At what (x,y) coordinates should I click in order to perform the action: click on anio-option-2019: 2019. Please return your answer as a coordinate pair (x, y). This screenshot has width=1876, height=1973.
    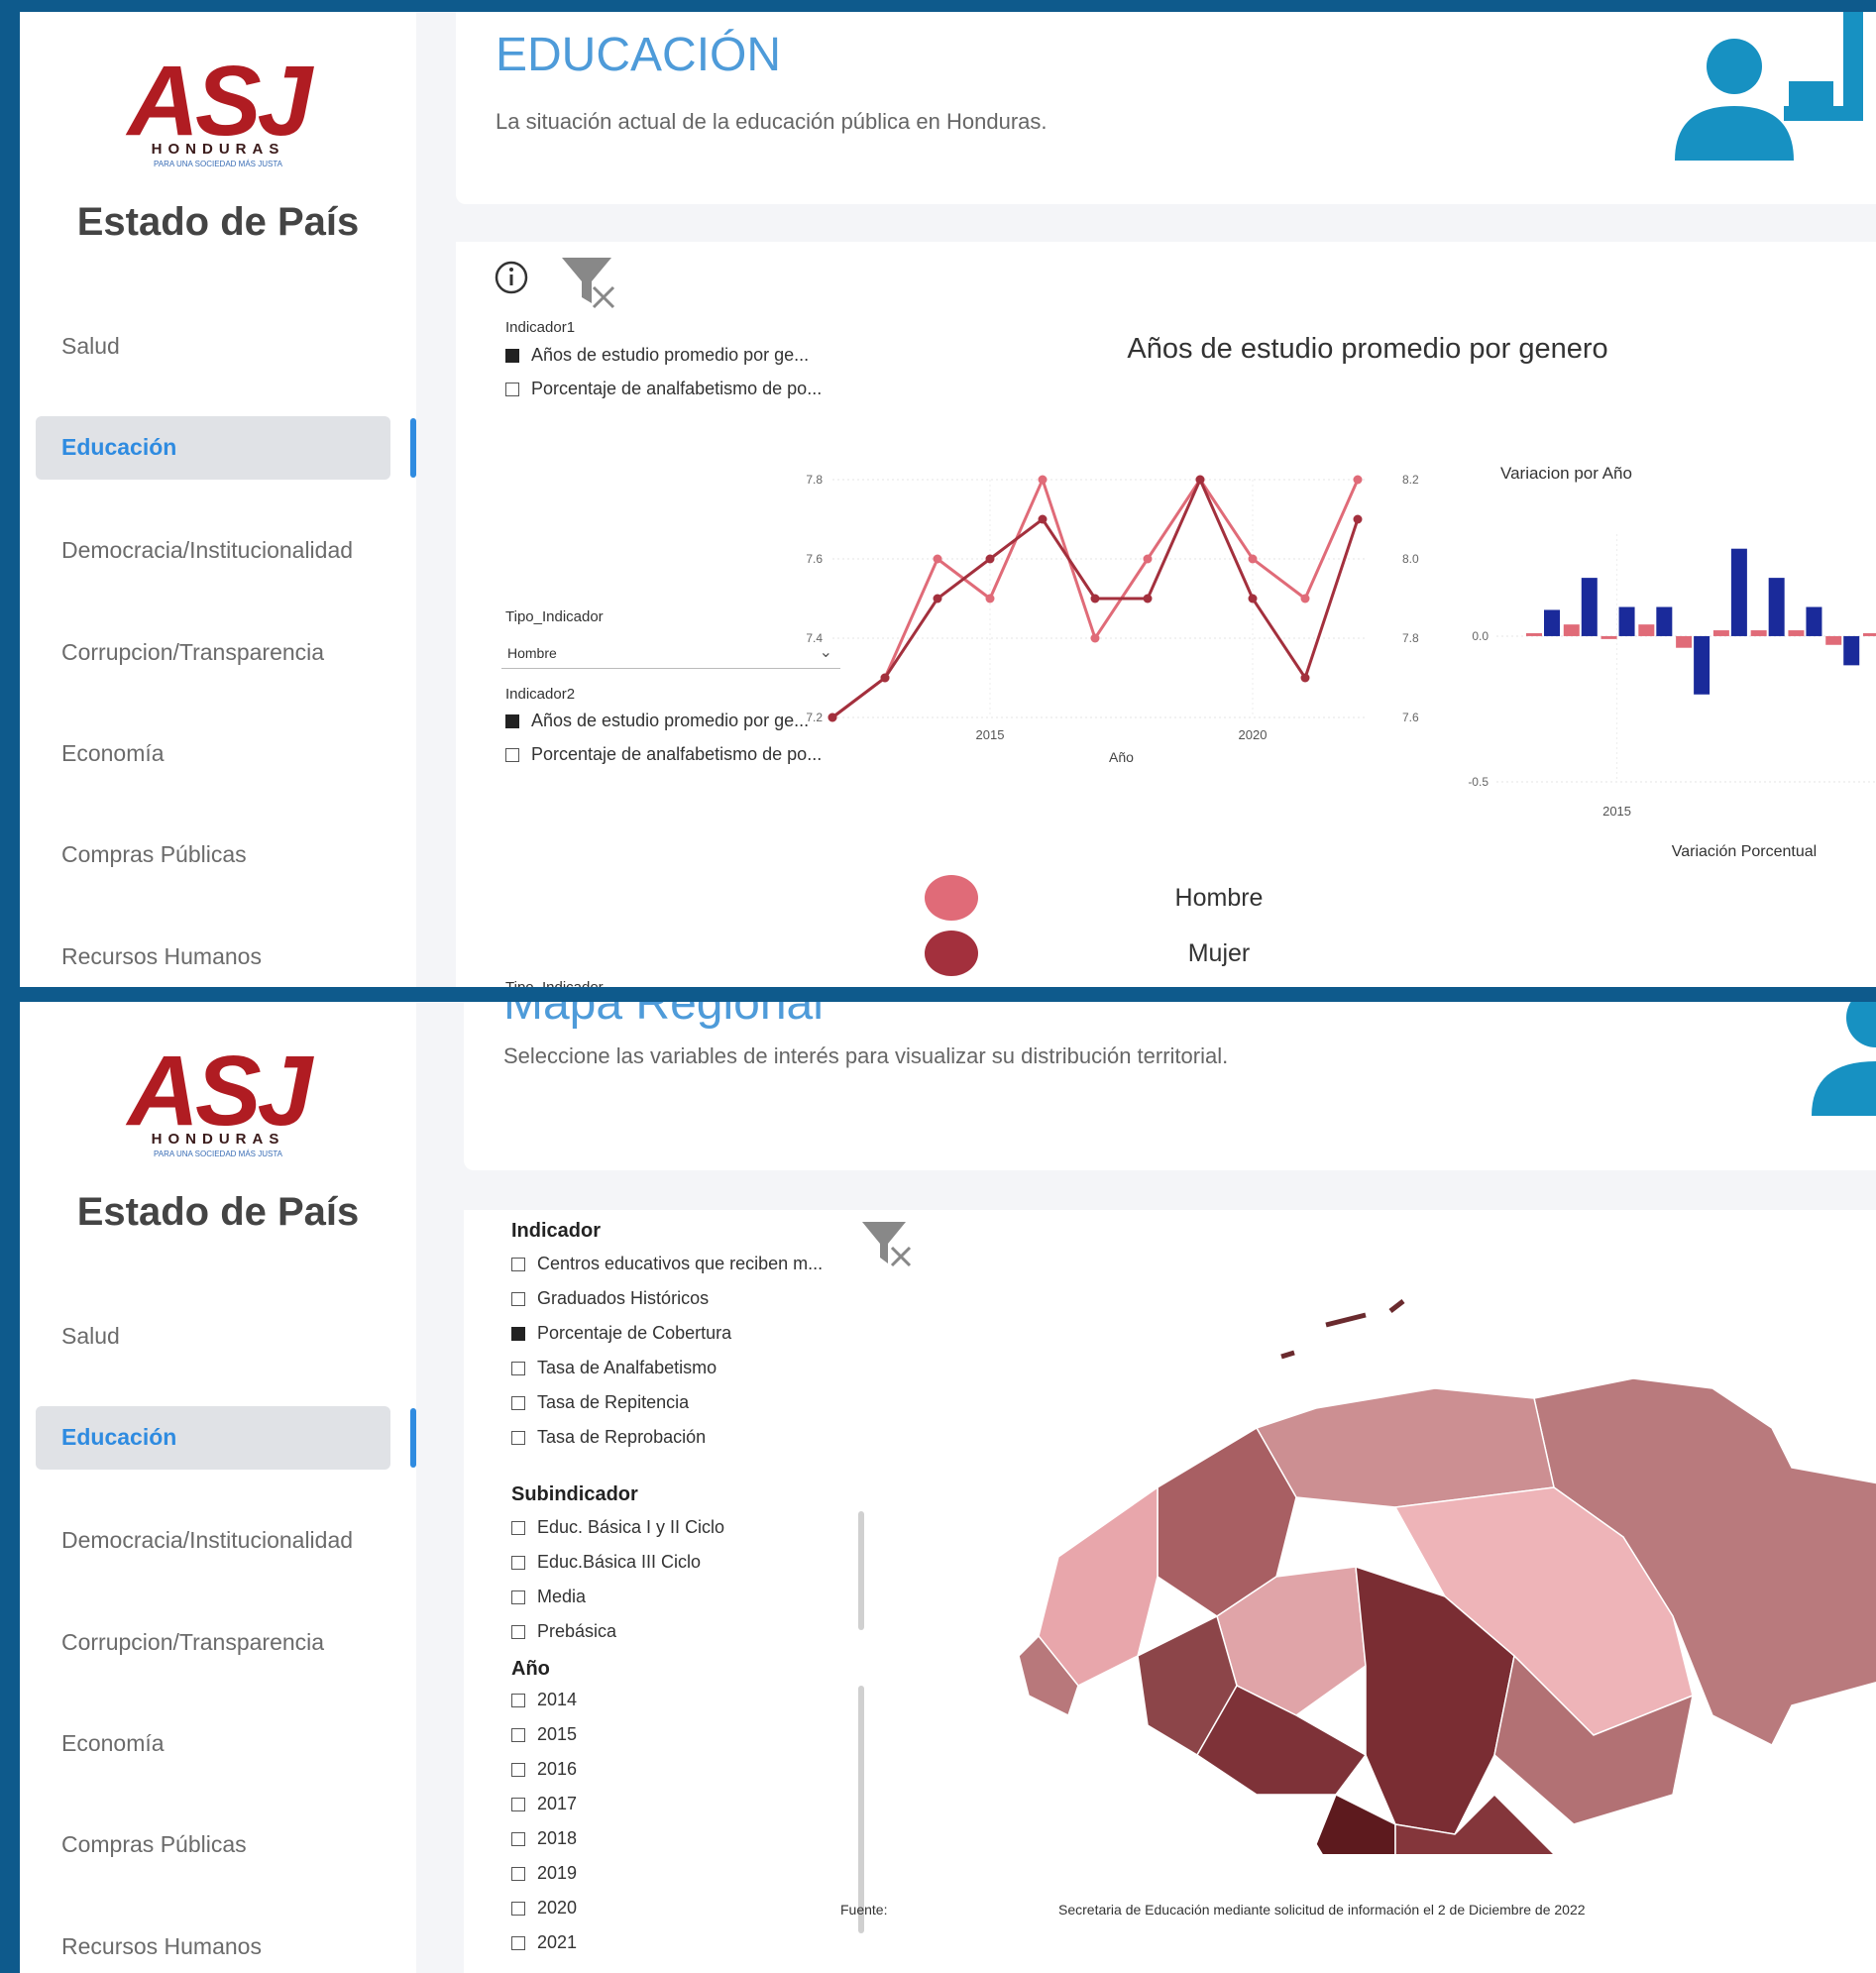
    Looking at the image, I should click on (544, 1874).